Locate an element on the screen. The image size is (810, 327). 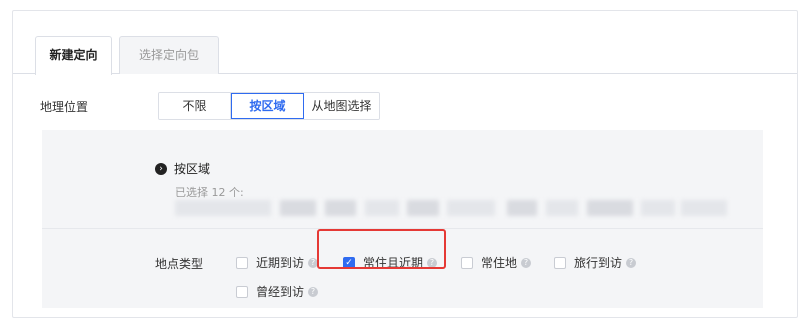
area-title-text: 按区域 is located at coordinates (192, 169).